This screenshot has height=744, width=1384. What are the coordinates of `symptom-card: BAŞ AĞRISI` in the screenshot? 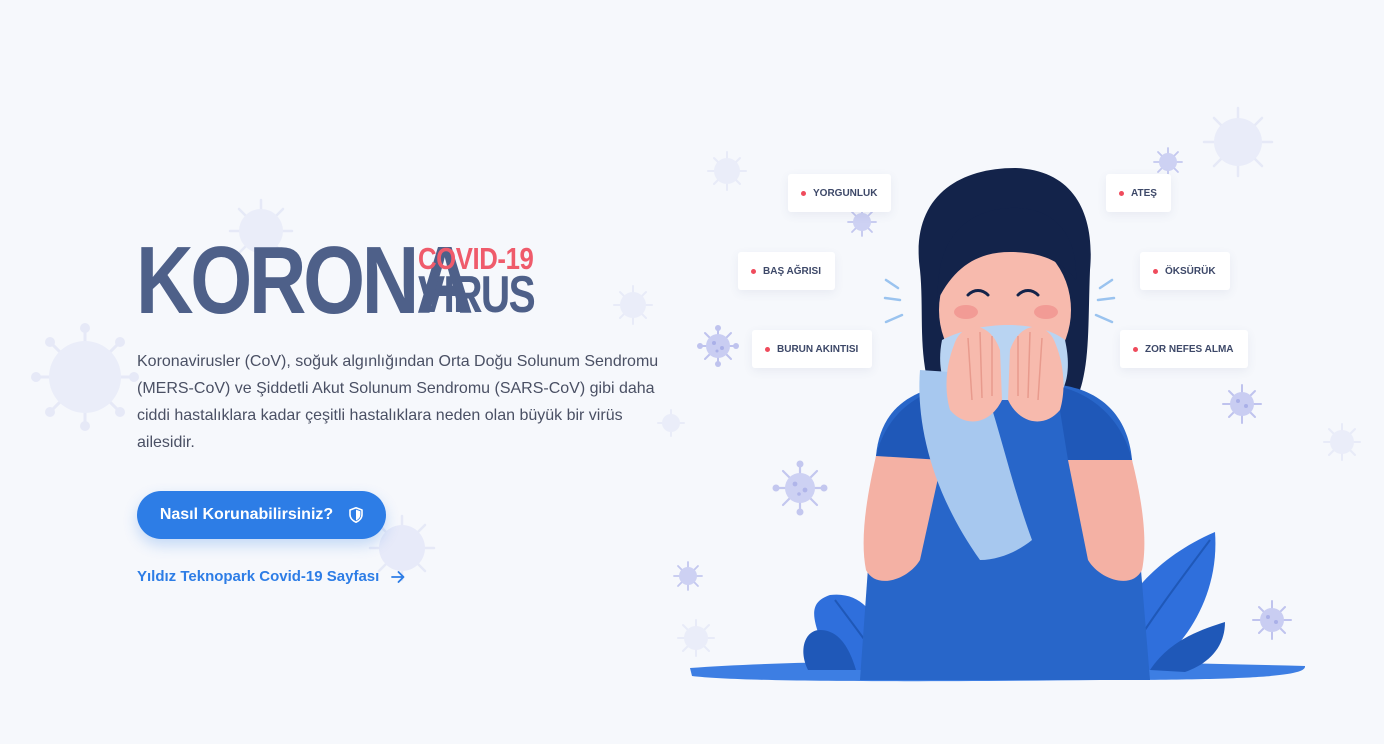 It's located at (786, 271).